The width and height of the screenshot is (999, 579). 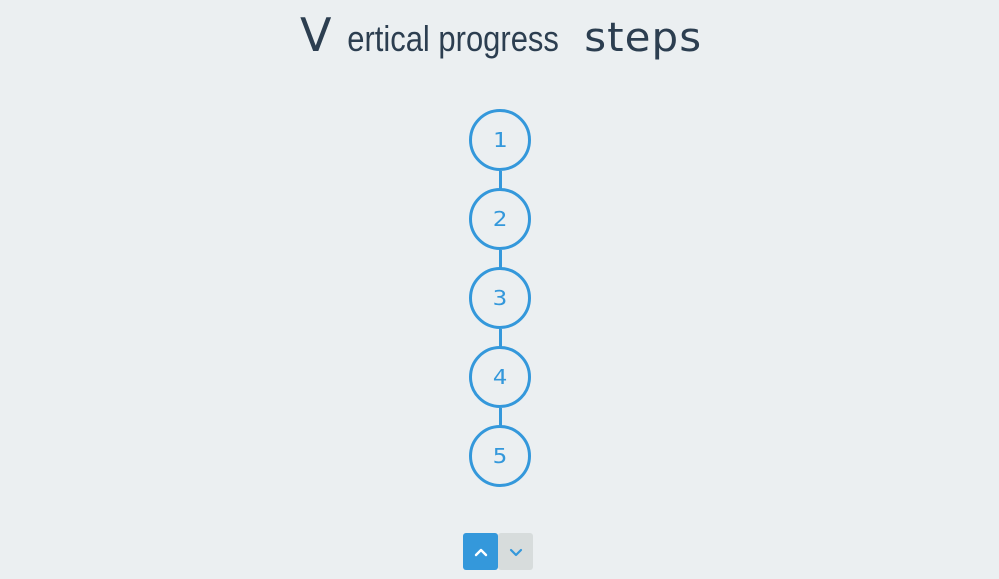 I want to click on step-1: 1, so click(x=500, y=140).